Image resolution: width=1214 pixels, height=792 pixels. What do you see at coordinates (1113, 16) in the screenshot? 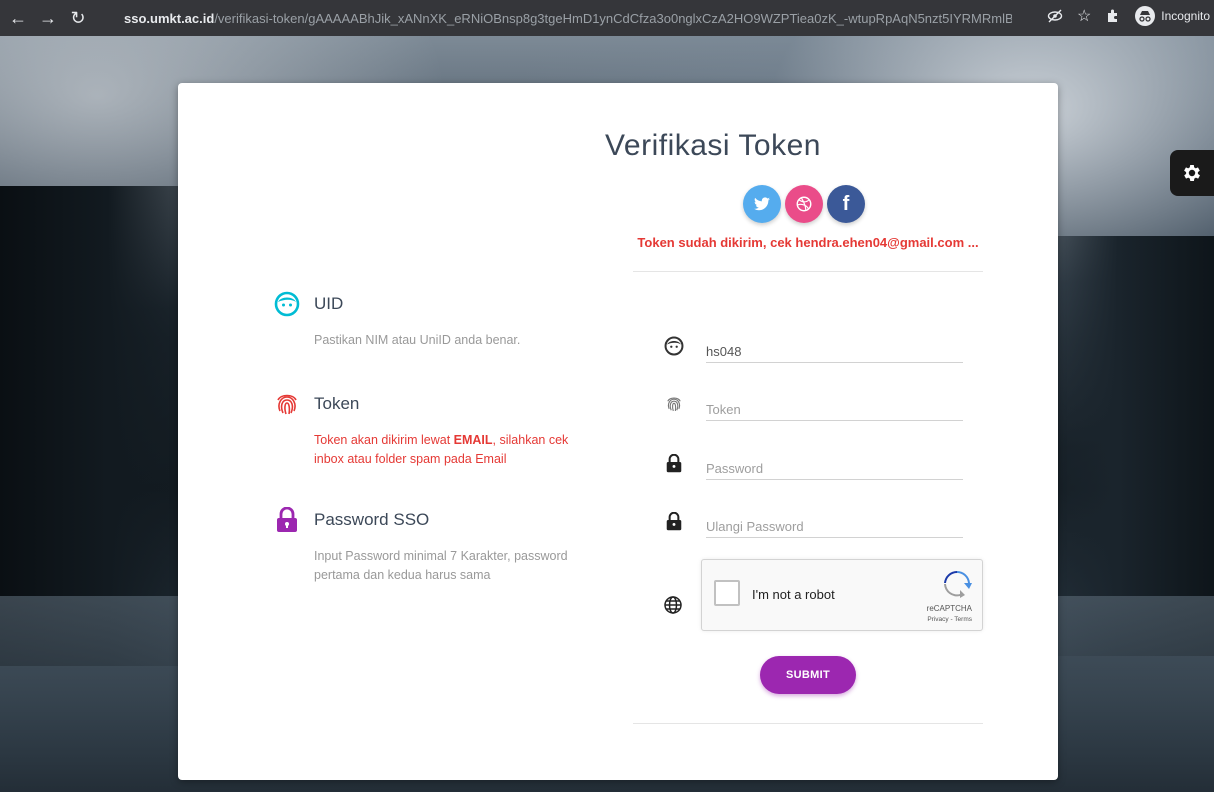
I see `extensions-icon` at bounding box center [1113, 16].